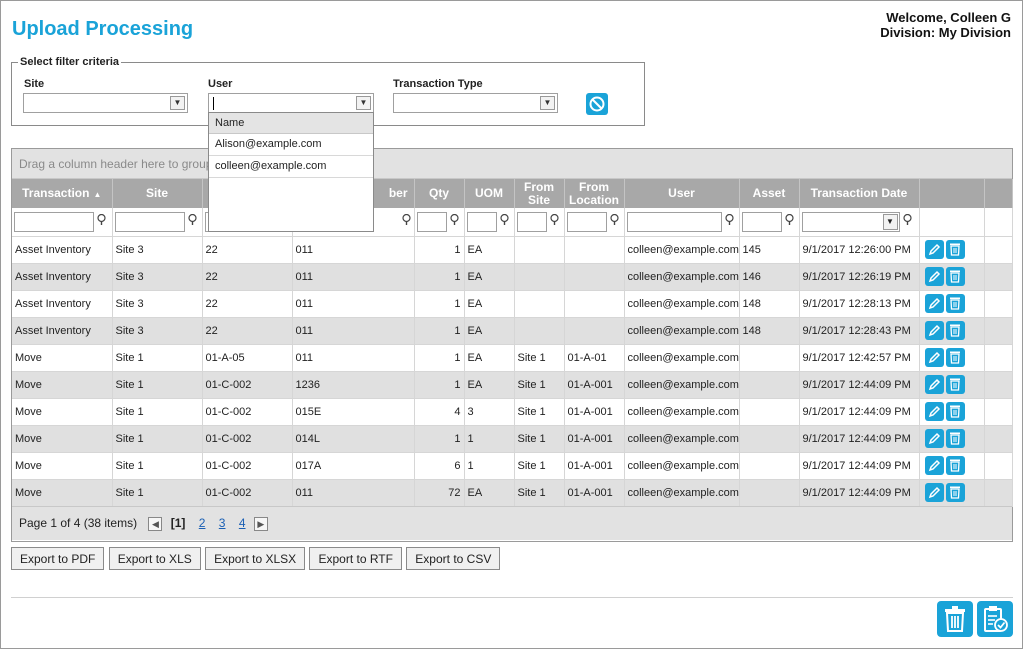 This screenshot has height=649, width=1023. What do you see at coordinates (594, 193) in the screenshot?
I see `col-from-location: From Location` at bounding box center [594, 193].